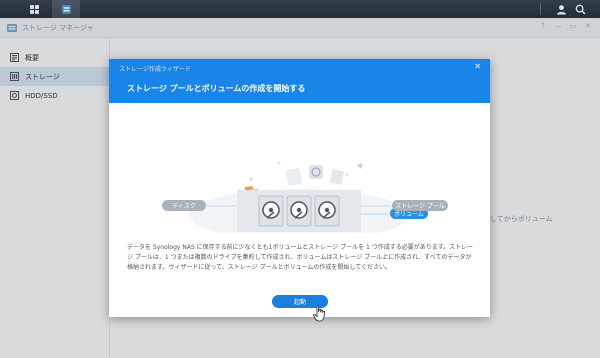 The height and width of the screenshot is (358, 600). I want to click on hand-cursor-icon, so click(319, 313).